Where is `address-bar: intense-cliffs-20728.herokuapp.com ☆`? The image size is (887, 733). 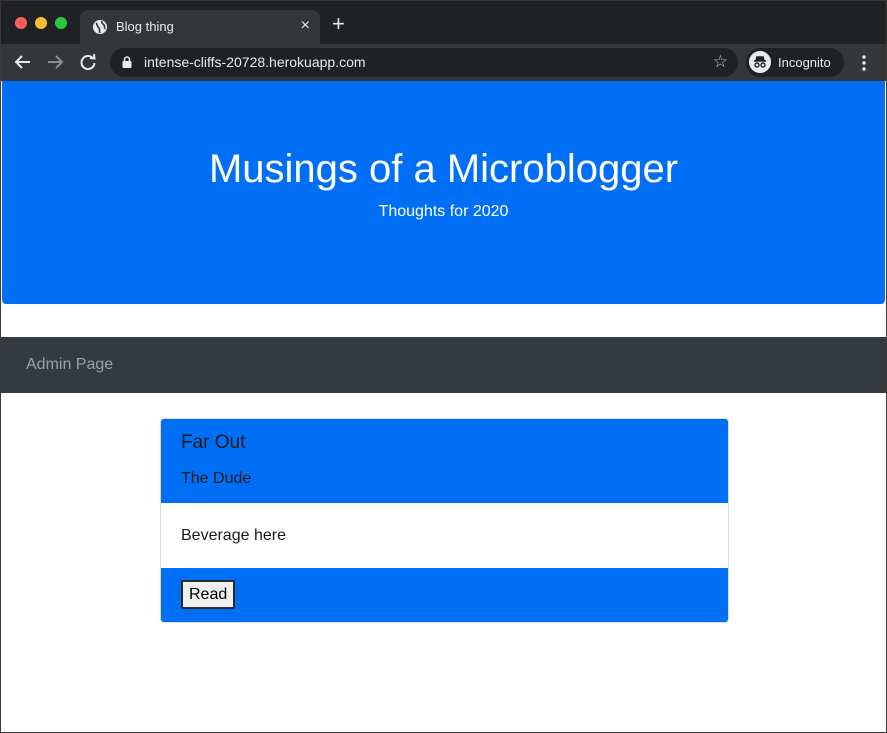 address-bar: intense-cliffs-20728.herokuapp.com ☆ is located at coordinates (424, 62).